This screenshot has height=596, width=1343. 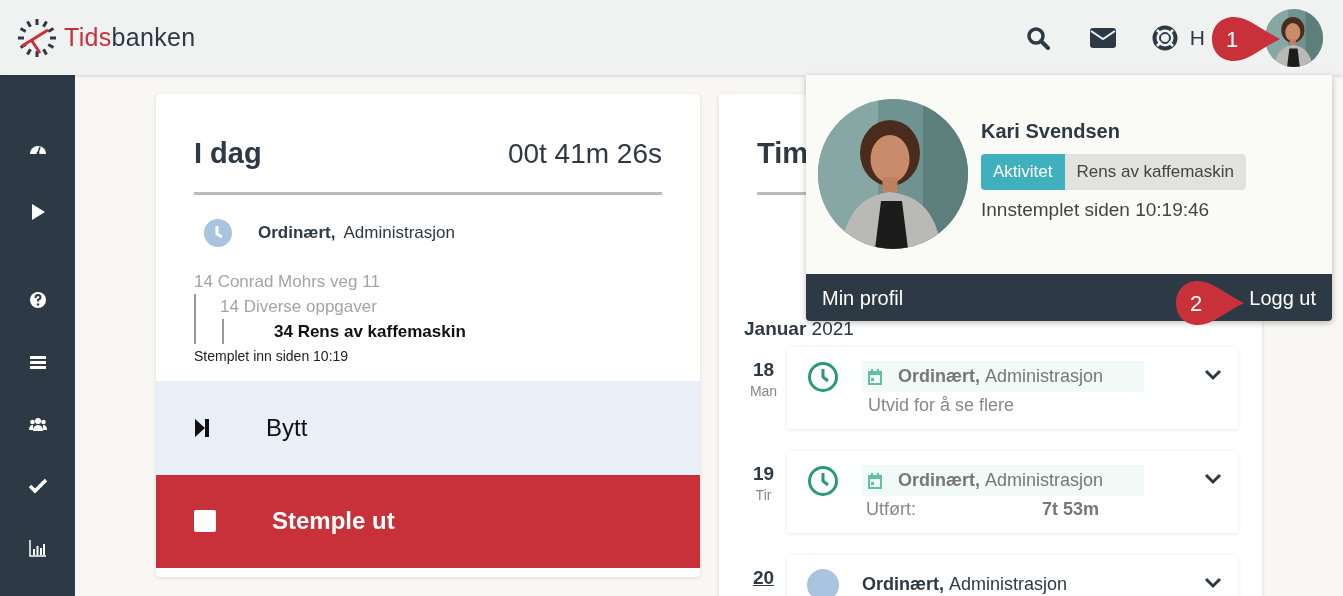 What do you see at coordinates (1210, 303) in the screenshot?
I see `callout-badge: 2` at bounding box center [1210, 303].